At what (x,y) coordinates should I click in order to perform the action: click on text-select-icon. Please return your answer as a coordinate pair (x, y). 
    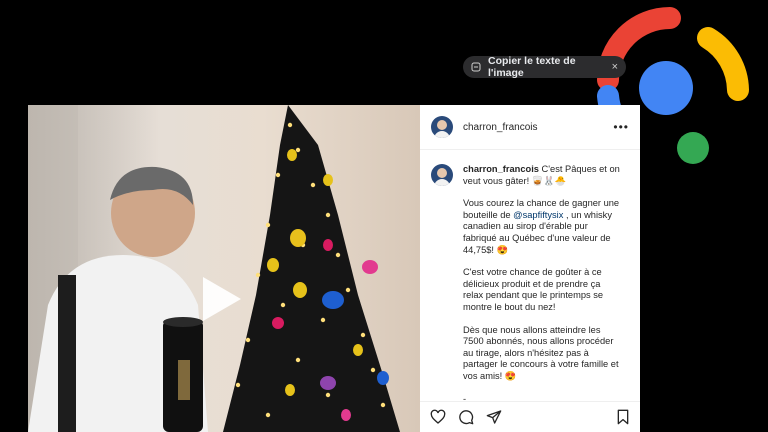
    Looking at the image, I should click on (476, 67).